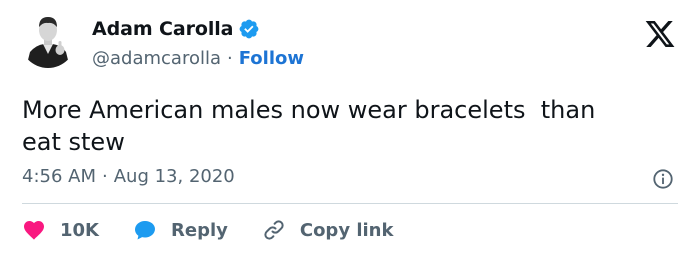  I want to click on author-display-name: Adam Carolla, so click(162, 29).